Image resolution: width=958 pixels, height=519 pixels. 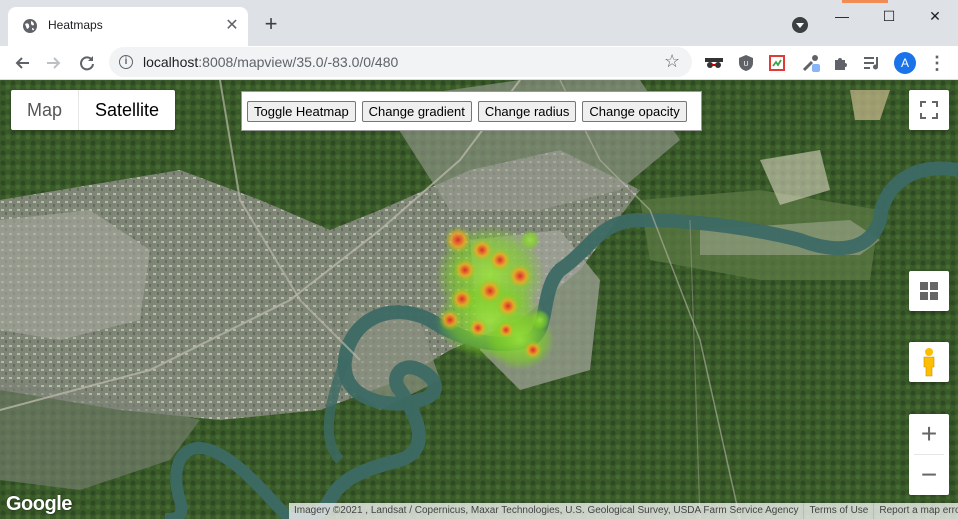 I want to click on pegman-icon, so click(x=929, y=362).